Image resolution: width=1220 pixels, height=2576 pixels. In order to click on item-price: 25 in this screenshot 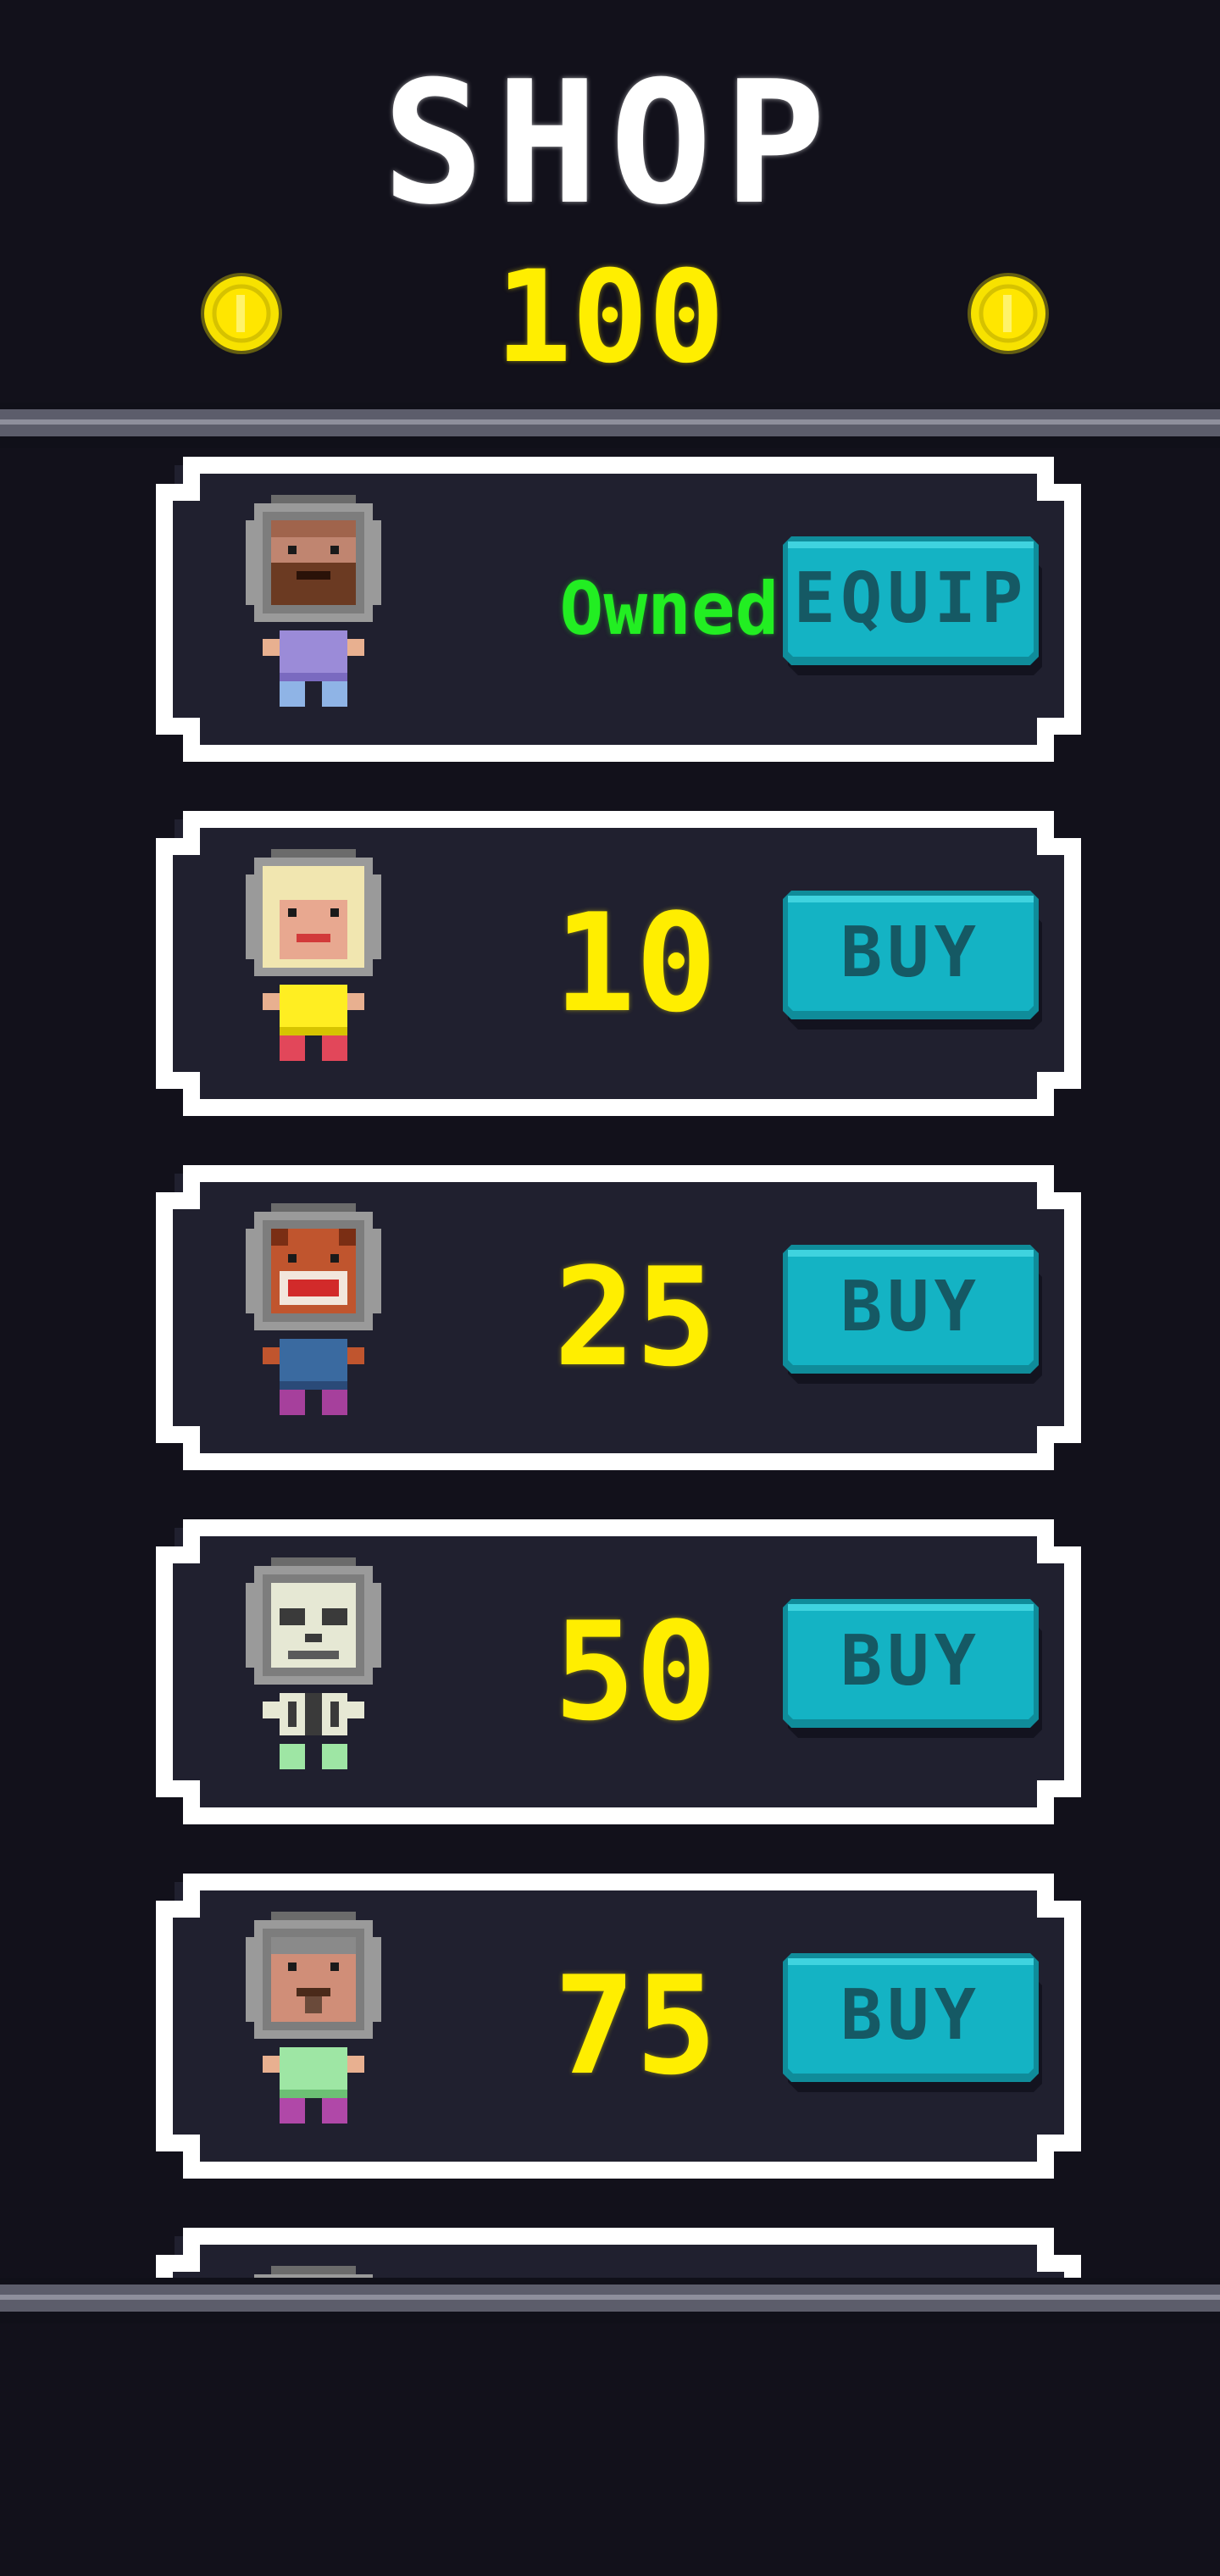, I will do `click(635, 1317)`.